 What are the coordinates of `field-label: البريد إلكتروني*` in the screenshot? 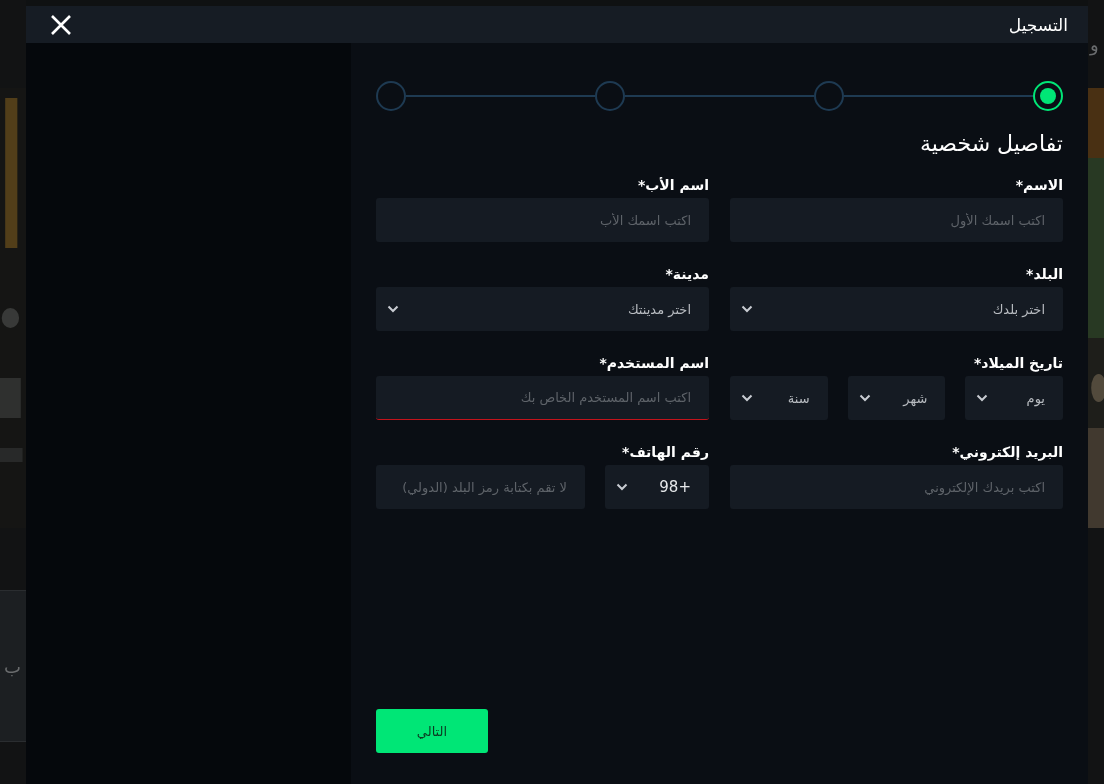 It's located at (1007, 453).